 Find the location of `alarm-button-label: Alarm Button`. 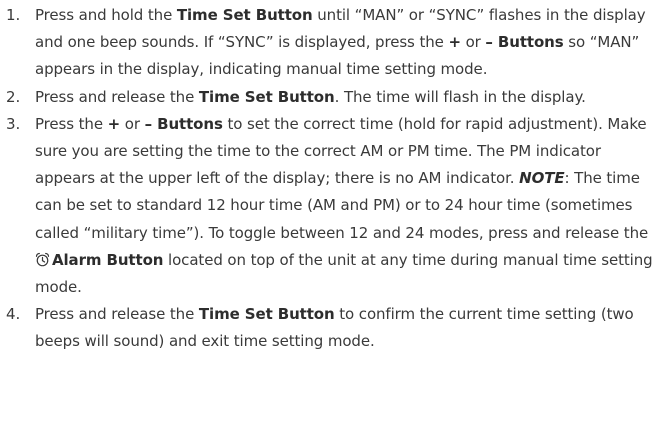

alarm-button-label: Alarm Button is located at coordinates (108, 259).